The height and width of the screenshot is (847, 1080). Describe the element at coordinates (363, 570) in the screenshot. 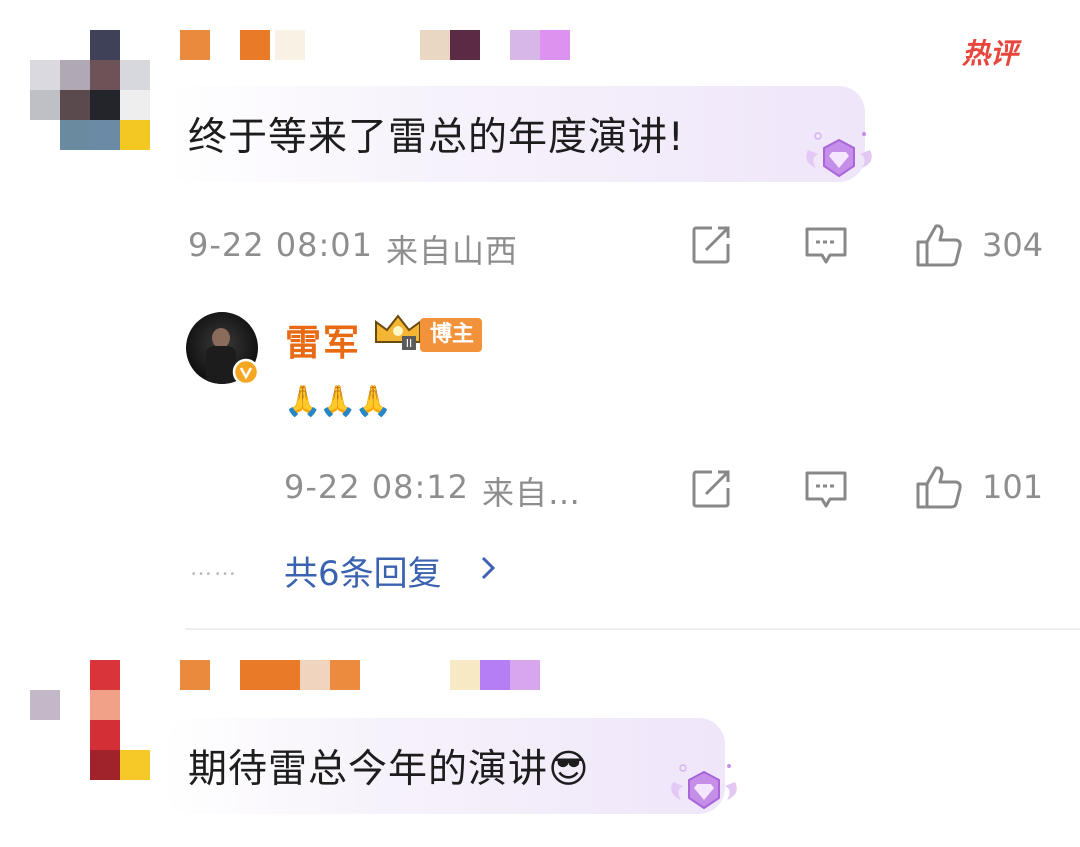

I see `view-all-replies-link: 共6条回复` at that location.